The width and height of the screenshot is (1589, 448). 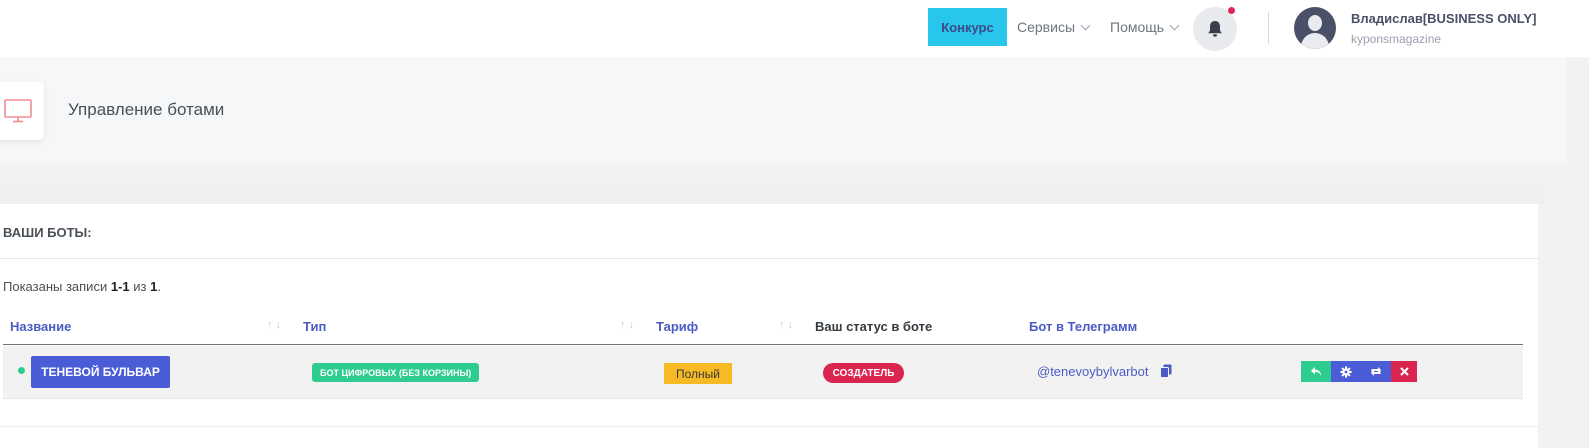 I want to click on row-actions, so click(x=1359, y=371).